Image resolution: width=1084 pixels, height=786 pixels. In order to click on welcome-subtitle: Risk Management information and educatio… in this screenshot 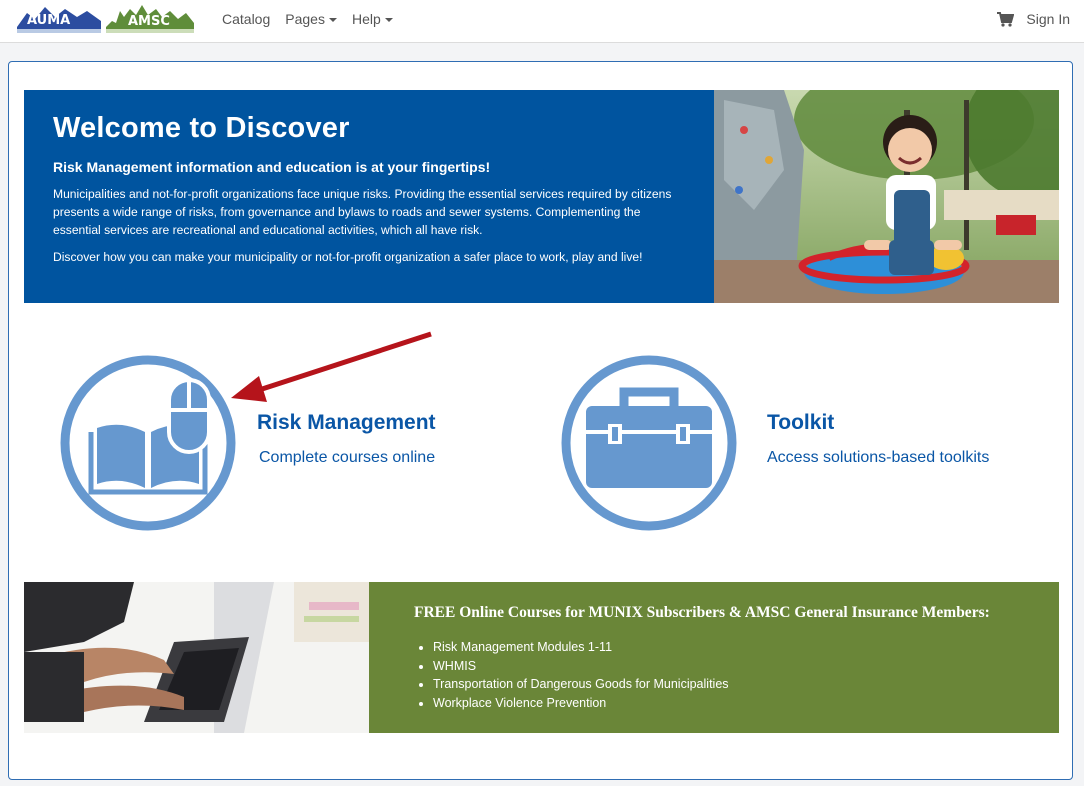, I will do `click(272, 167)`.